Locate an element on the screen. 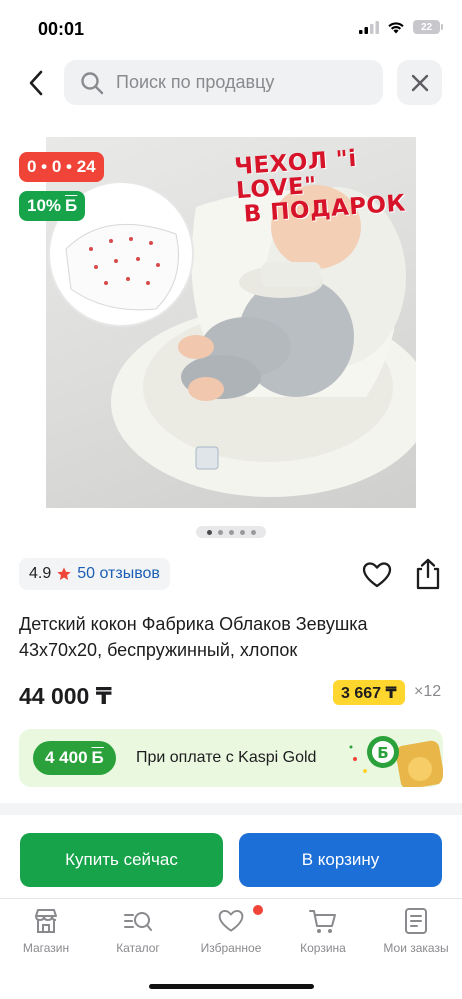 The height and width of the screenshot is (999, 462). close-icon is located at coordinates (419, 82).